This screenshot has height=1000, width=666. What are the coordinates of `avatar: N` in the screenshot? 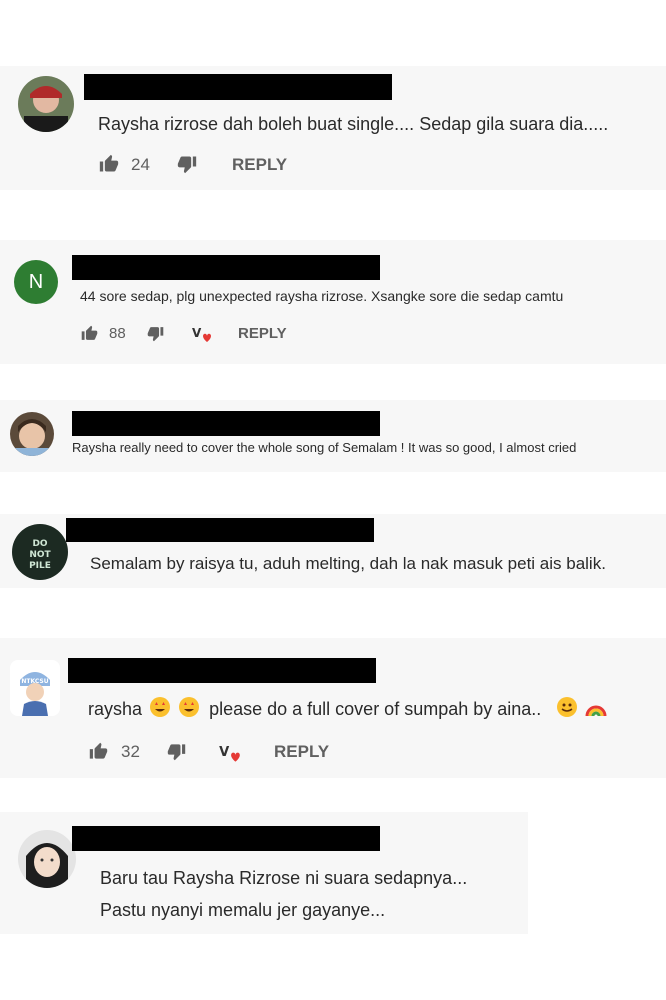 It's located at (36, 282).